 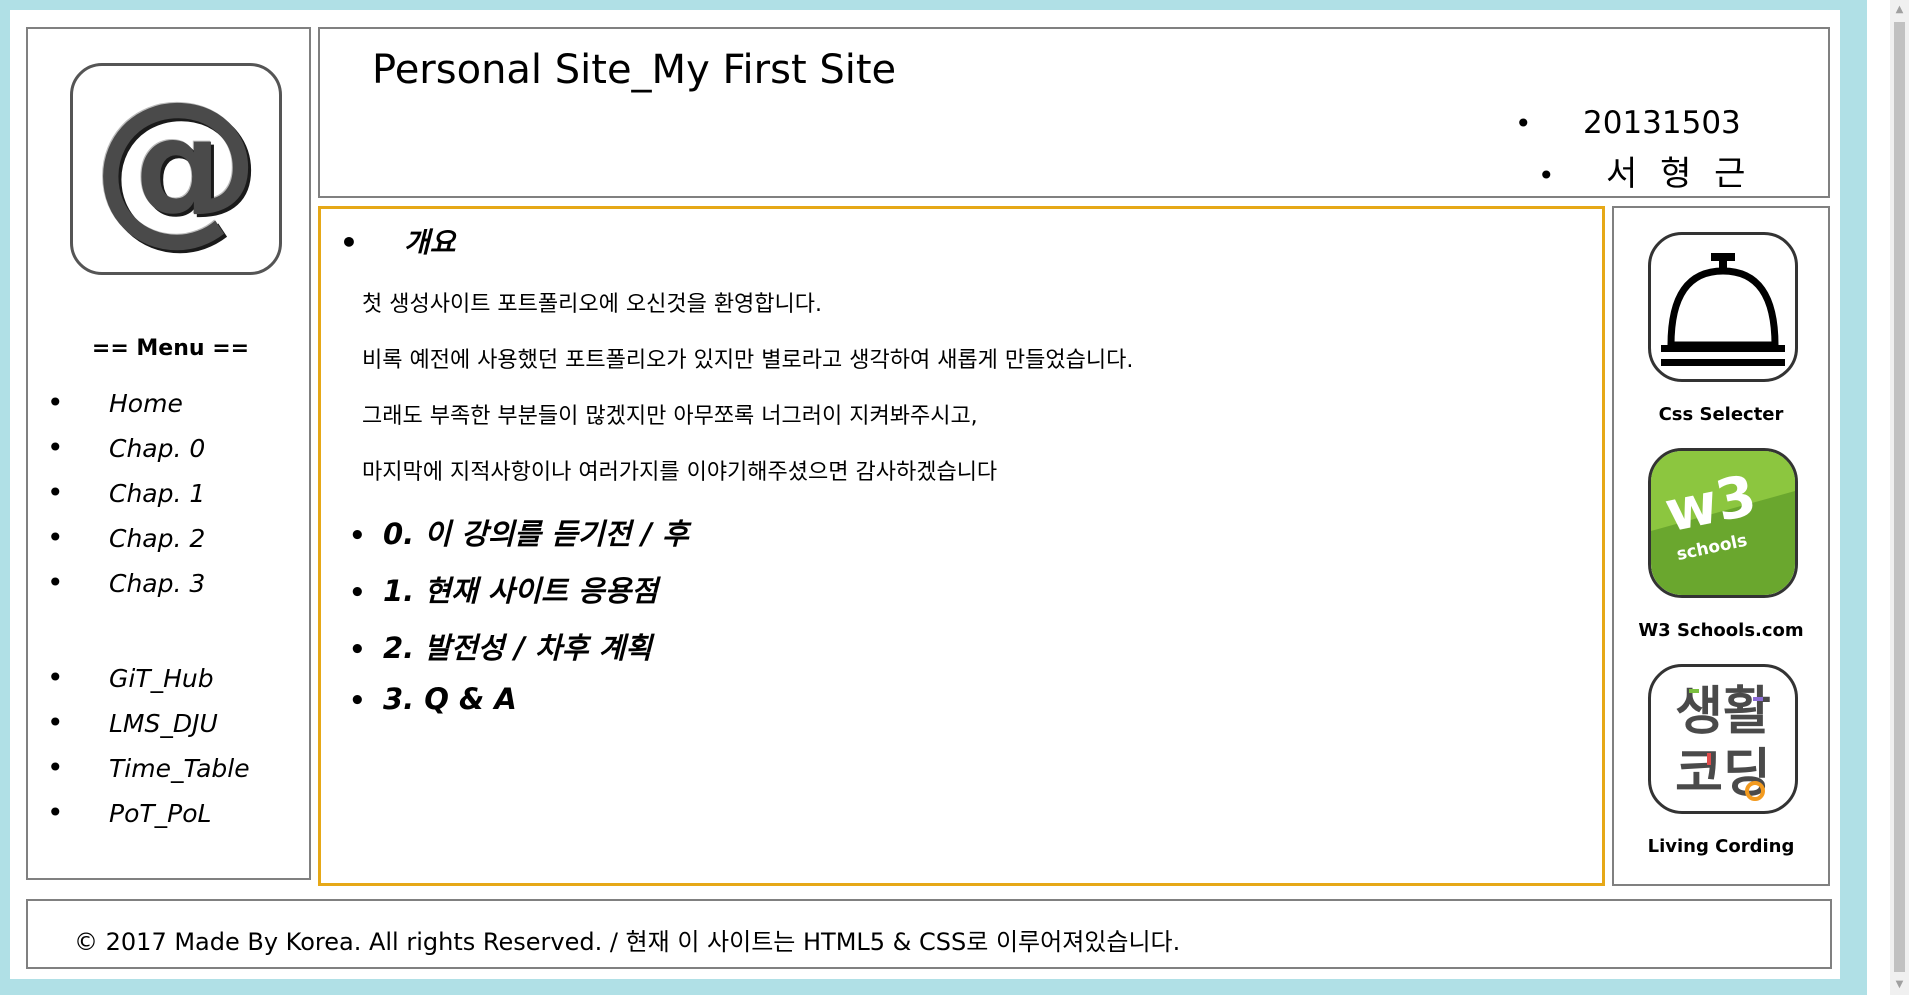 What do you see at coordinates (433, 699) in the screenshot?
I see `section-link-3: • 3. Q & A` at bounding box center [433, 699].